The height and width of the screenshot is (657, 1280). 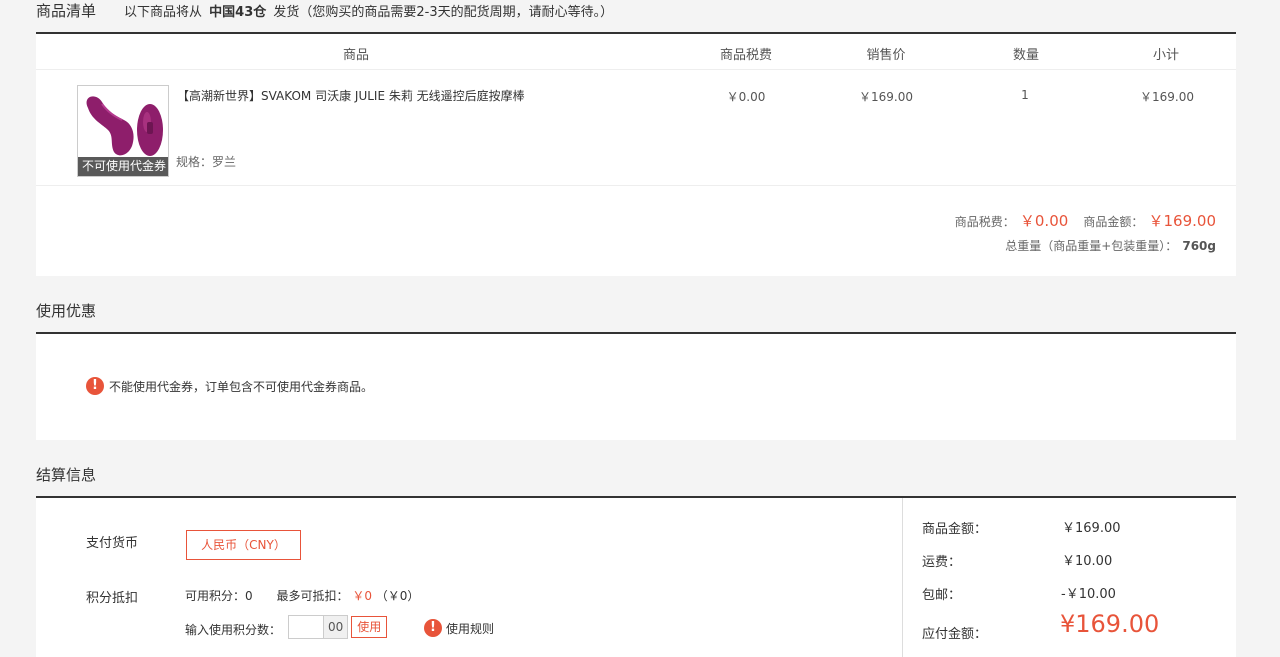 What do you see at coordinates (112, 543) in the screenshot?
I see `currency-label: 支付货币` at bounding box center [112, 543].